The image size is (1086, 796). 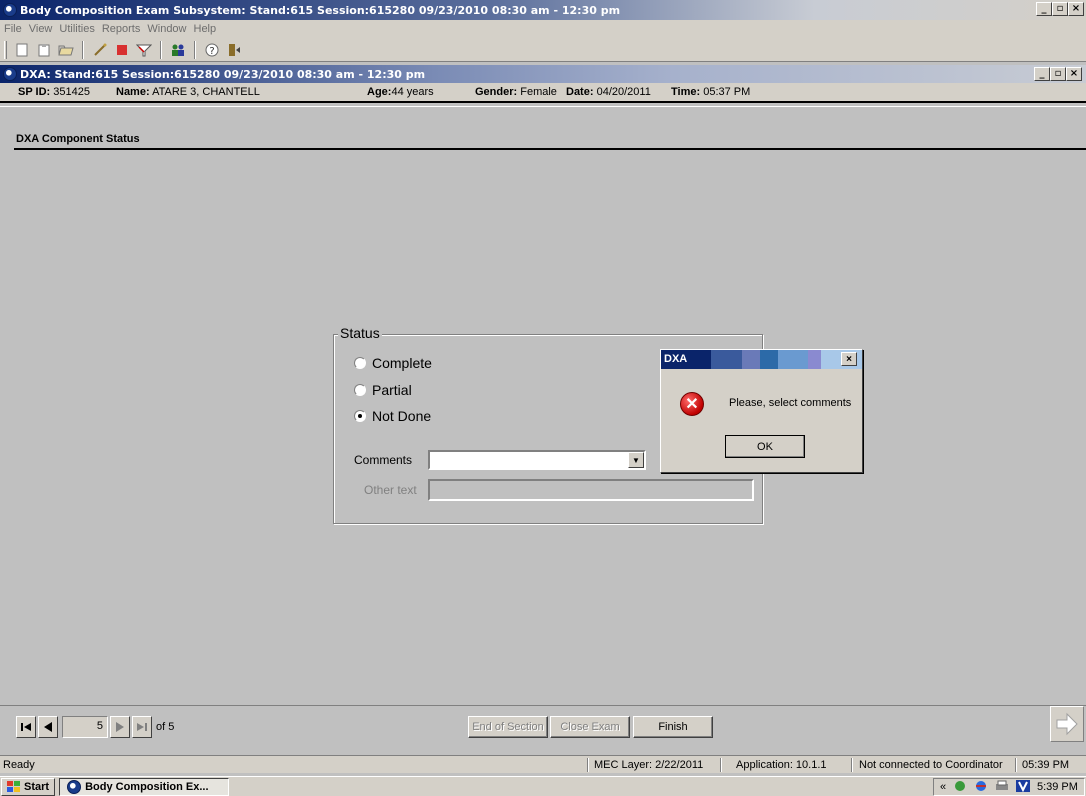 I want to click on finish-button: Finish, so click(x=673, y=727).